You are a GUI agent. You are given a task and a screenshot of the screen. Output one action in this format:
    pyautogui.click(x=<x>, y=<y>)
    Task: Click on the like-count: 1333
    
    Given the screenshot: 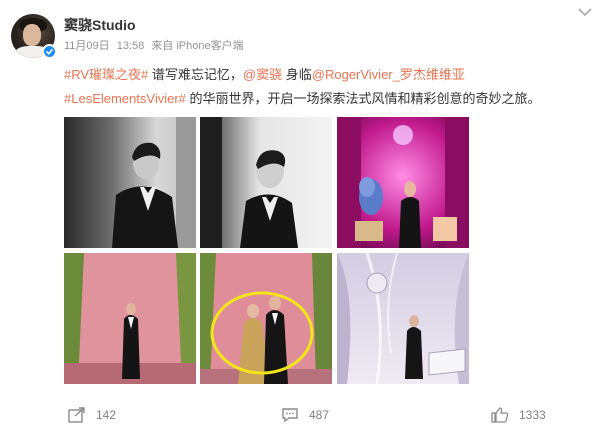 What is the action you would take?
    pyautogui.click(x=532, y=415)
    